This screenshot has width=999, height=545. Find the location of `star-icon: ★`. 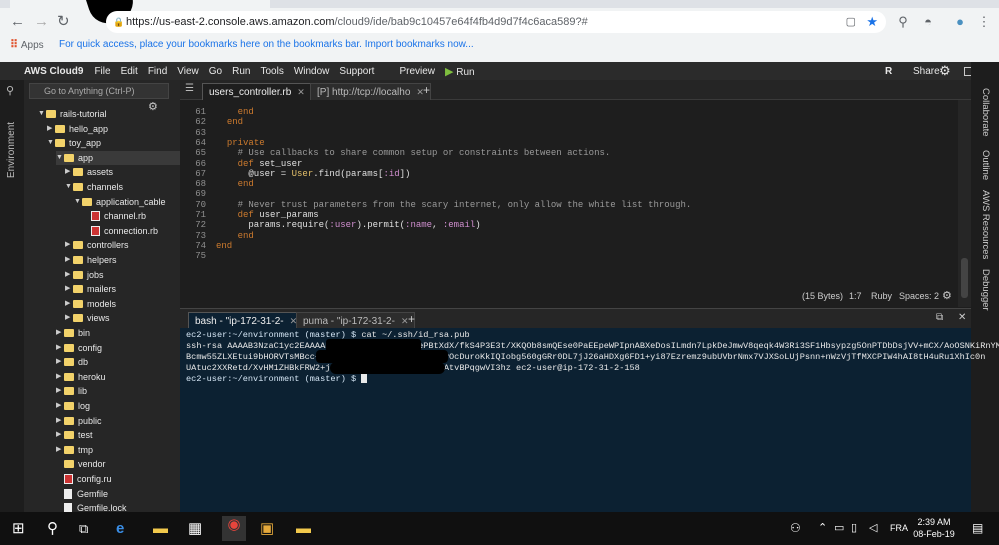

star-icon: ★ is located at coordinates (872, 22).